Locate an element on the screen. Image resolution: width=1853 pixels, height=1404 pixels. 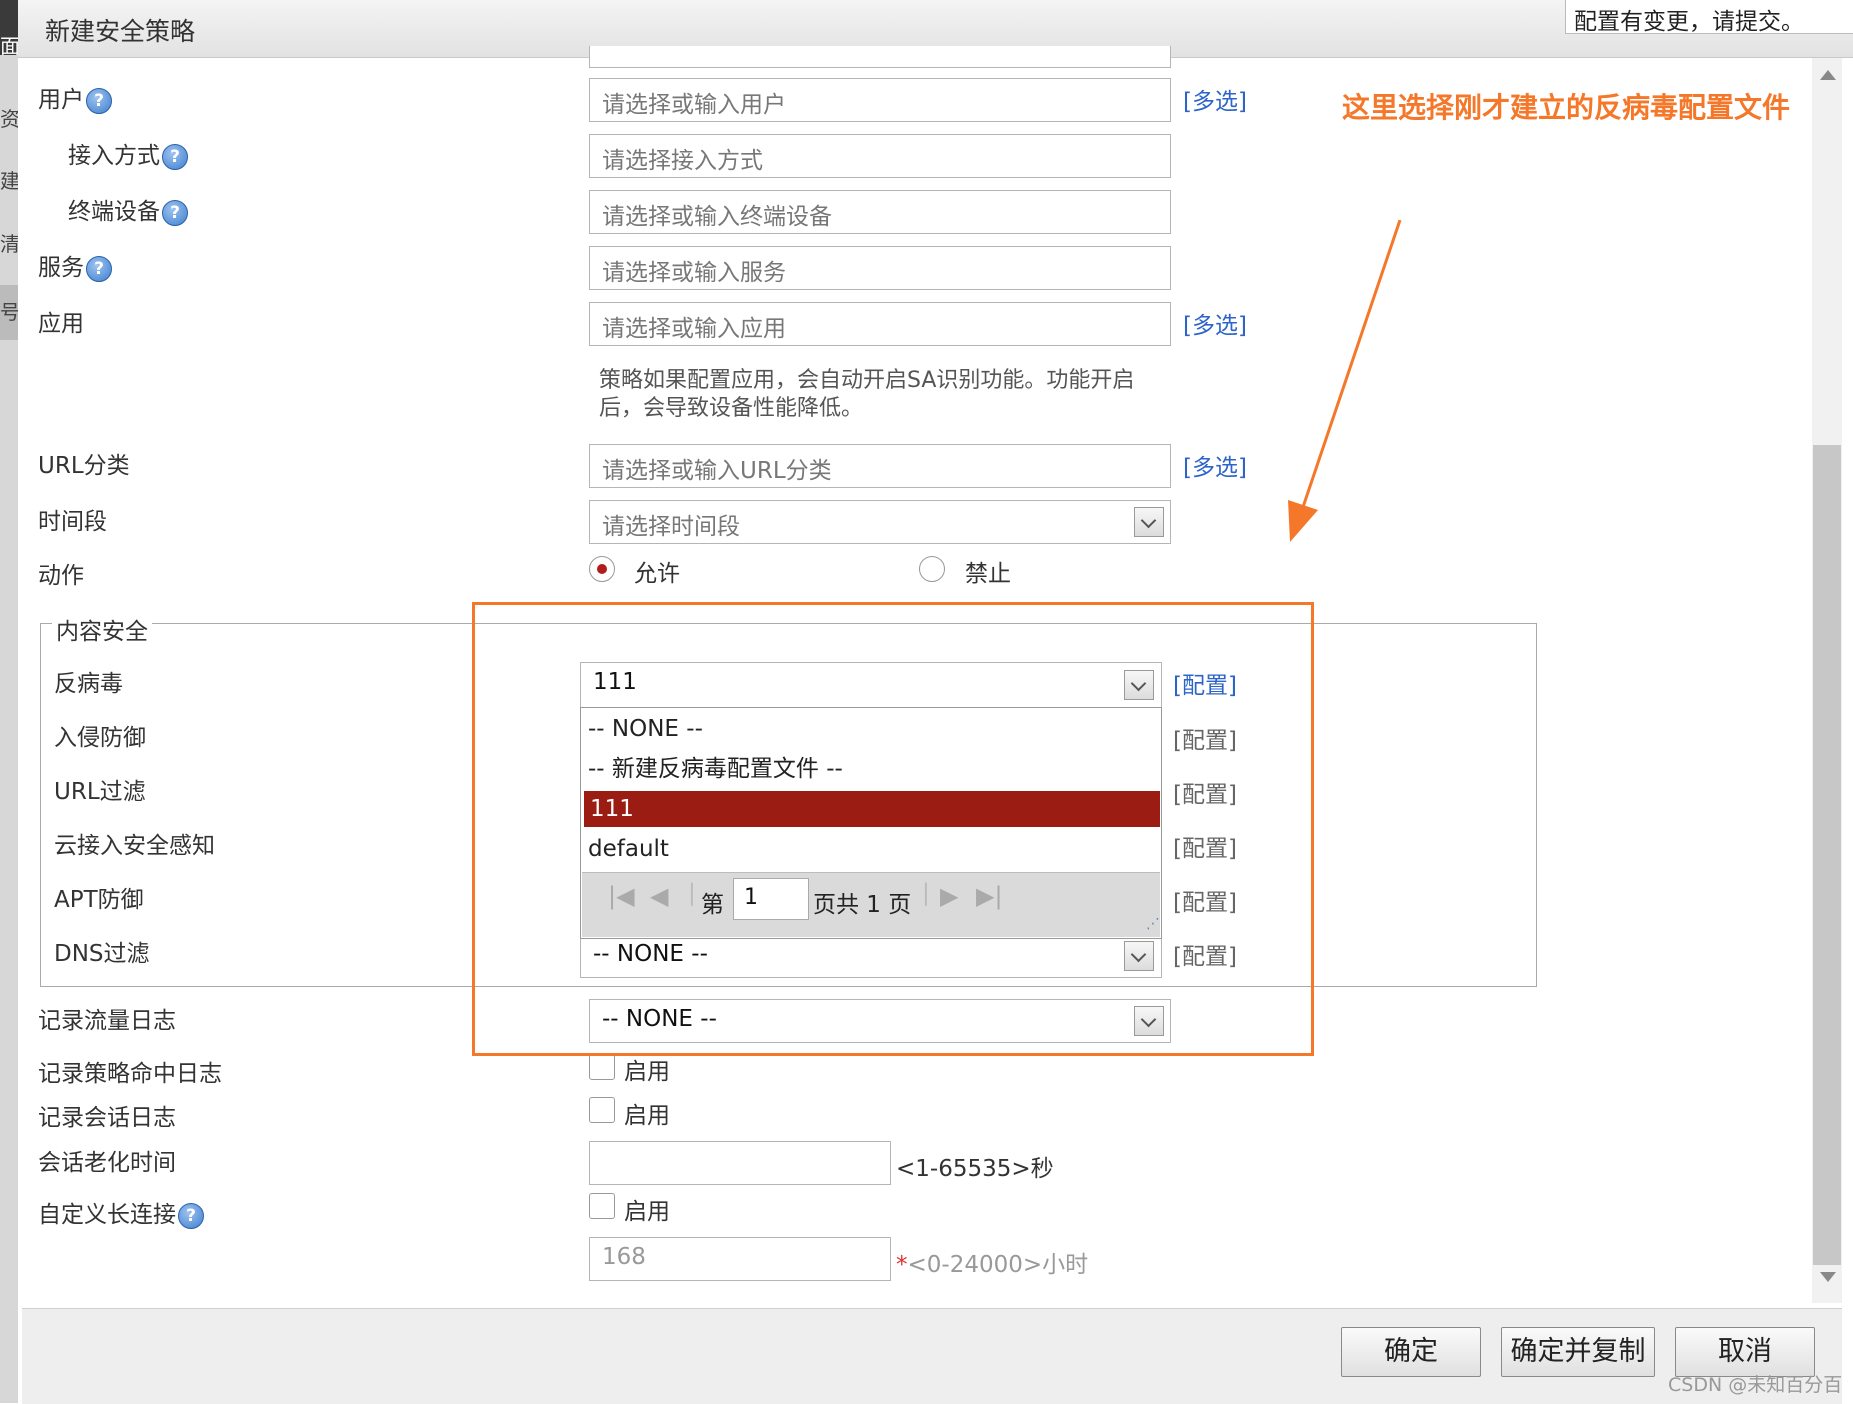
session-log-label: 记录会话日志 is located at coordinates (107, 1118).